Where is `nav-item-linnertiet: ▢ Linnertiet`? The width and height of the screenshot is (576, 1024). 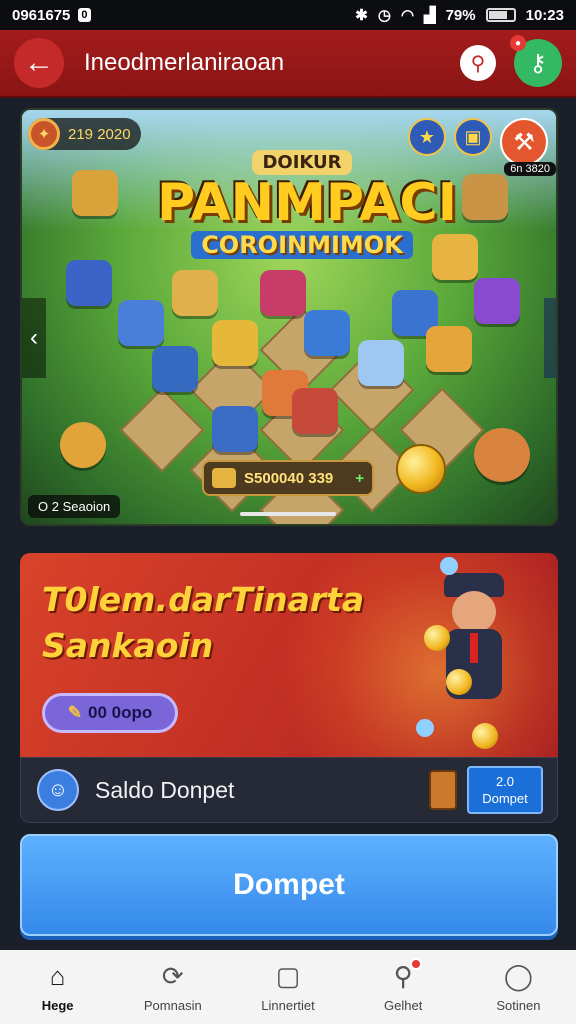
nav-item-linnertiet: ▢ Linnertiet is located at coordinates (287, 987).